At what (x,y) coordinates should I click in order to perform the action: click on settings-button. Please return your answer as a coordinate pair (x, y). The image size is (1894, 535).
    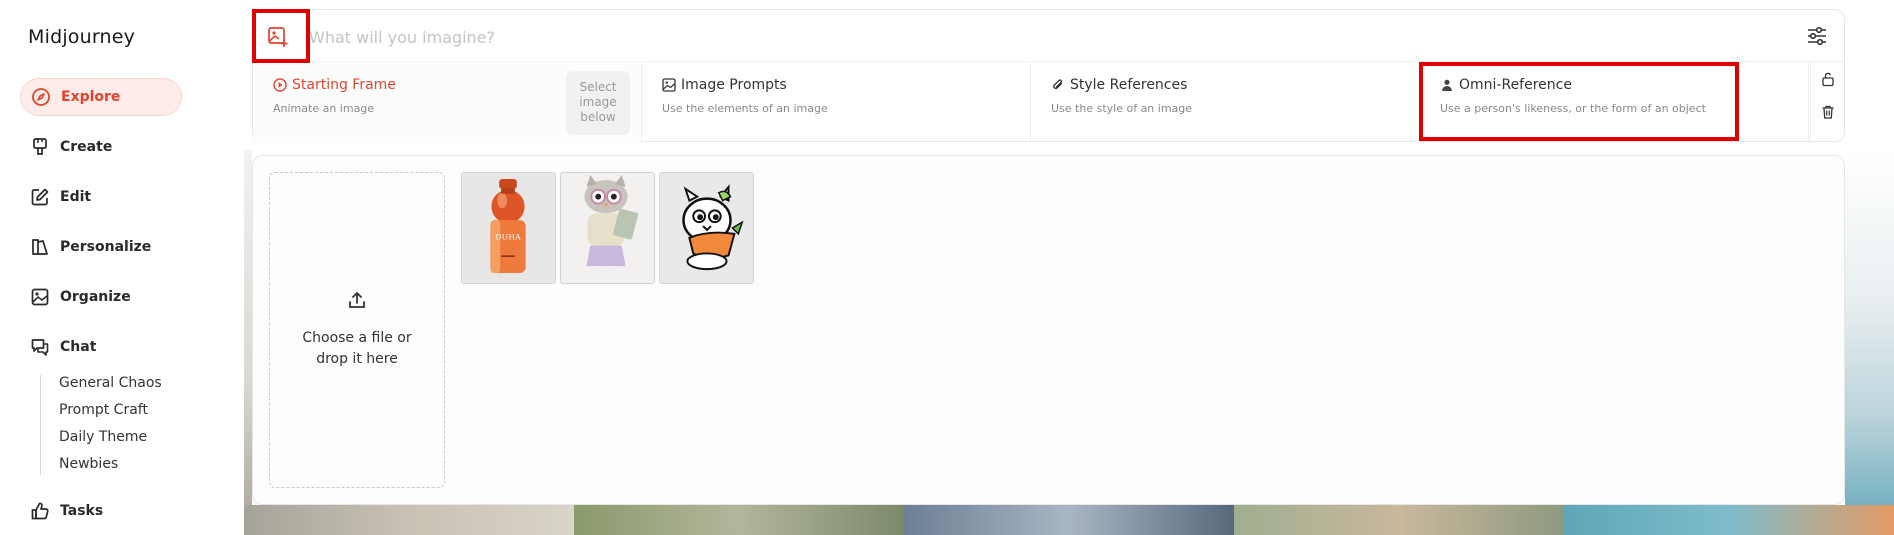
    Looking at the image, I should click on (1817, 36).